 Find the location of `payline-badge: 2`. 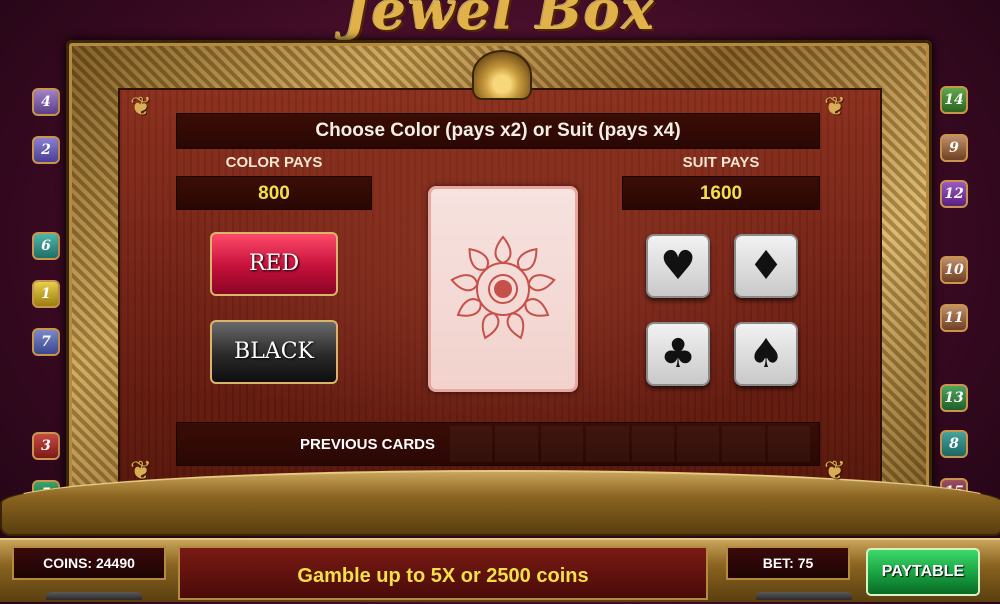

payline-badge: 2 is located at coordinates (46, 150).